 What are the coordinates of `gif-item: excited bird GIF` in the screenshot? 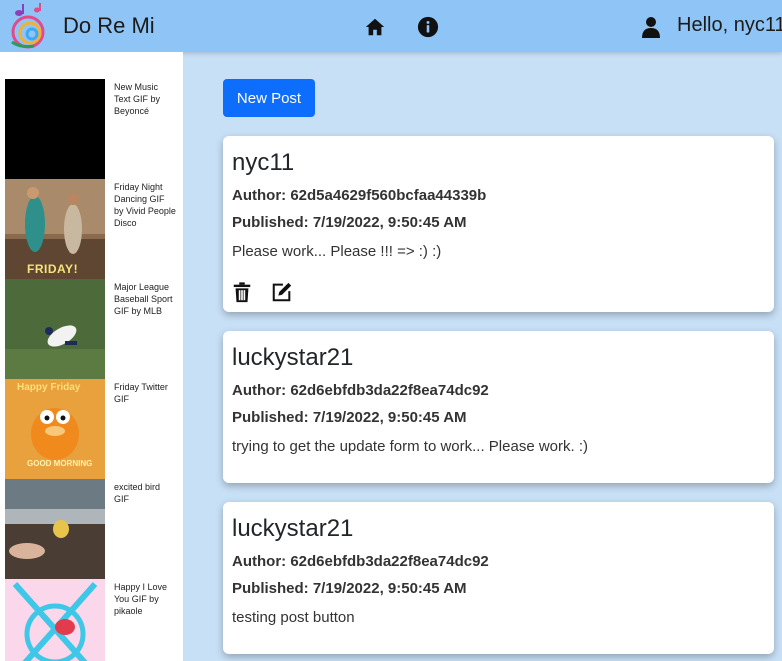 It's located at (91, 529).